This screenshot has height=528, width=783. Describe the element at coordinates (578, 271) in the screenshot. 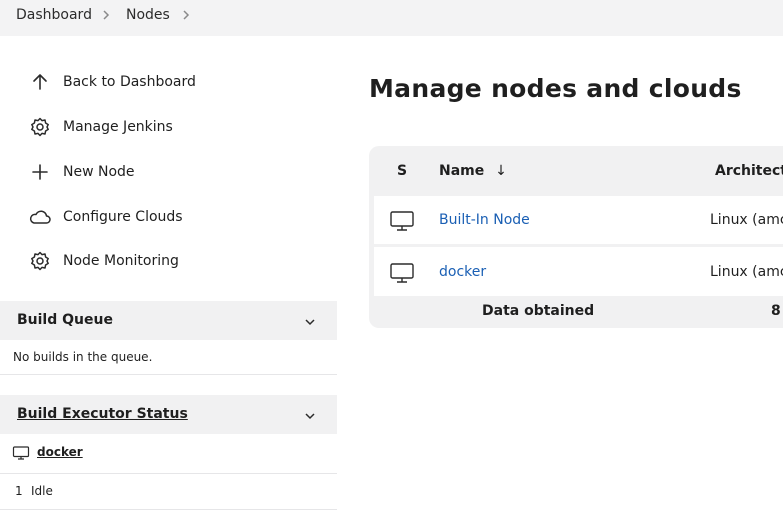

I see `table-row: docker Linux (amc` at that location.